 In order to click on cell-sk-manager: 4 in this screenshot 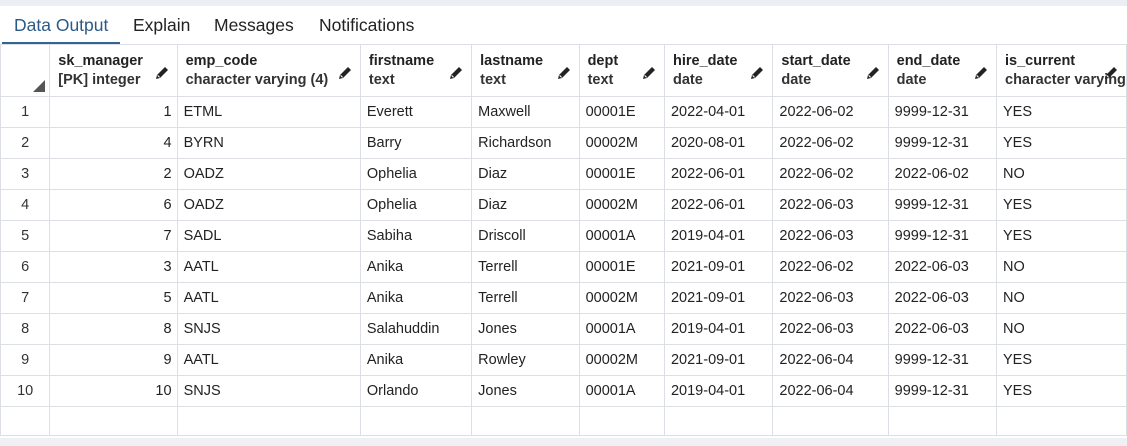, I will do `click(113, 143)`.